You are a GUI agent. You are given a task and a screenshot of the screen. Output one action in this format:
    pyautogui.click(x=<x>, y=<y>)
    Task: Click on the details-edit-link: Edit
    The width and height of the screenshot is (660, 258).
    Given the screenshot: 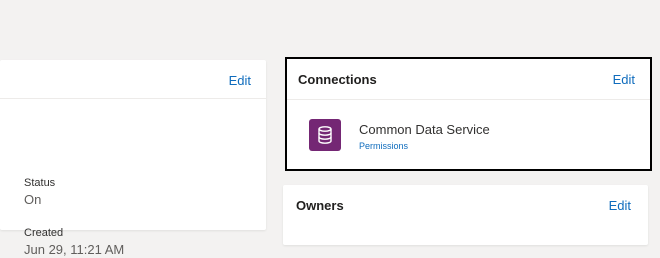 What is the action you would take?
    pyautogui.click(x=240, y=80)
    